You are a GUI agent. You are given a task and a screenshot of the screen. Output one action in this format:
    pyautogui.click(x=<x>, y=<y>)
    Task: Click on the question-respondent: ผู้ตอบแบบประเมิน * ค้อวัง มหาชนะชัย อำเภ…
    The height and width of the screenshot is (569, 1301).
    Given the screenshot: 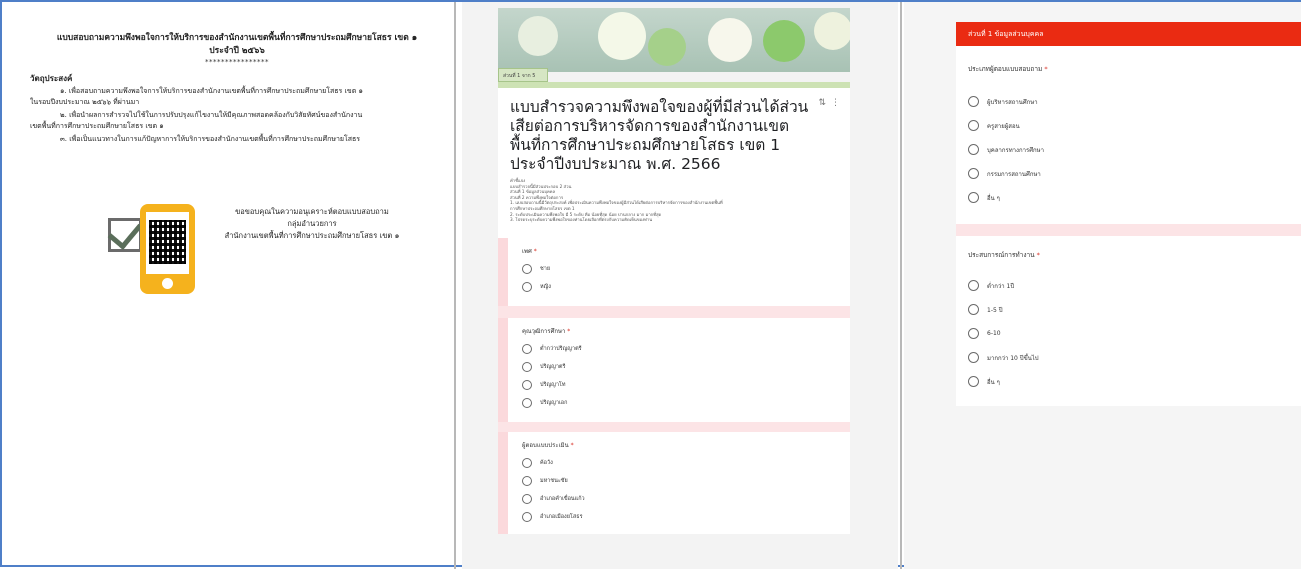 What is the action you would take?
    pyautogui.click(x=674, y=483)
    